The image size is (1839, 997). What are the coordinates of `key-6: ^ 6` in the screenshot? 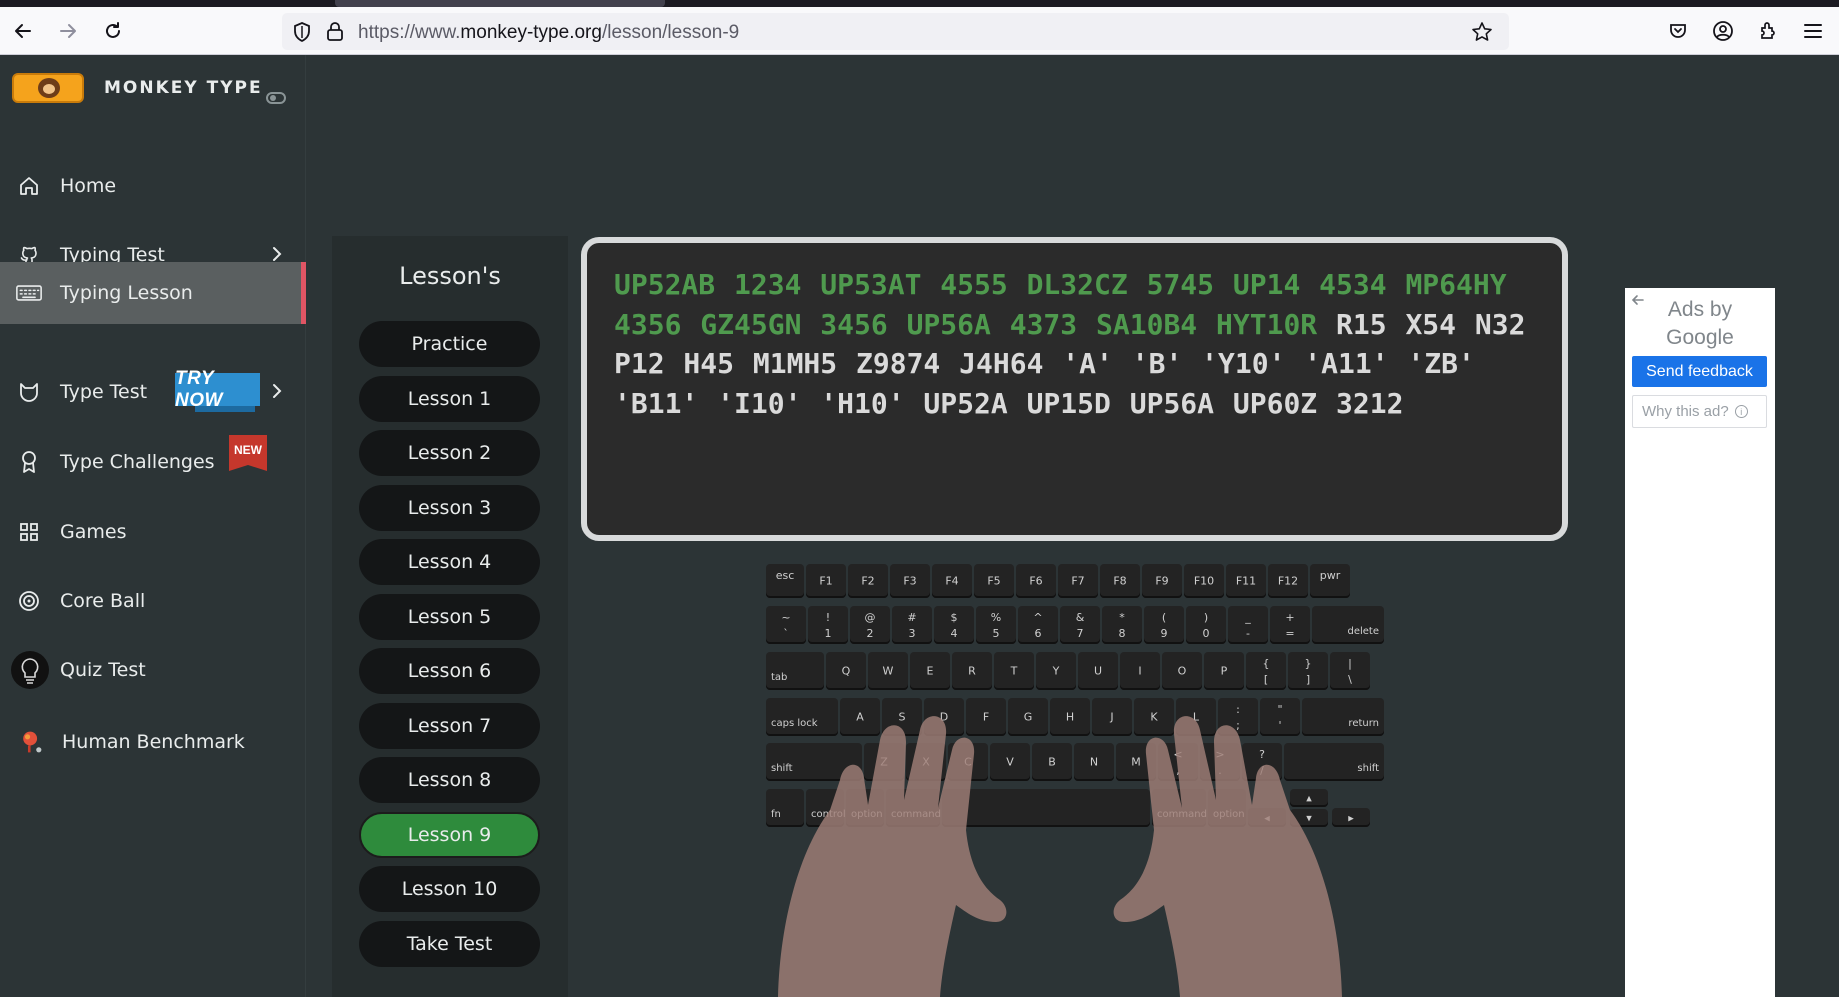 It's located at (1038, 625).